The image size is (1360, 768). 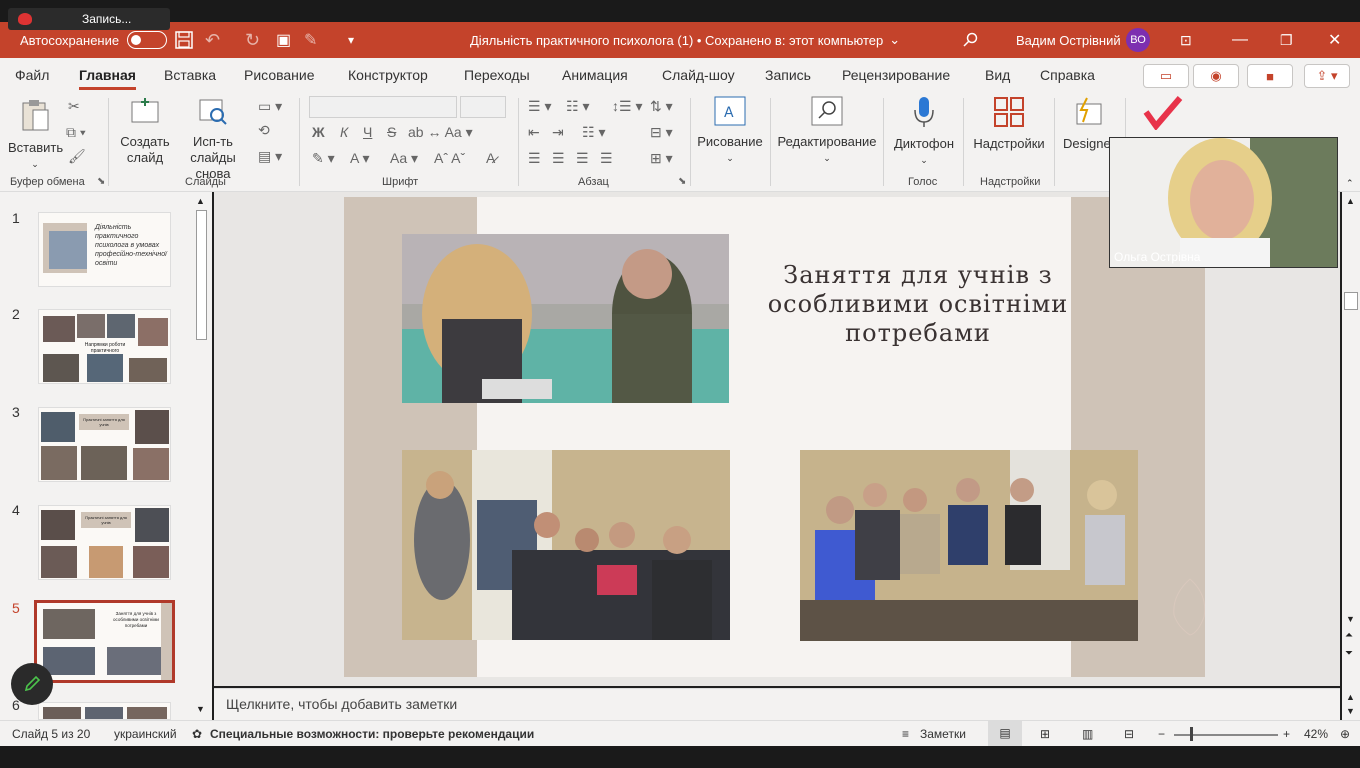 What do you see at coordinates (213, 140) in the screenshot?
I see `reuse-slides-button: Исп-ть слайды снова` at bounding box center [213, 140].